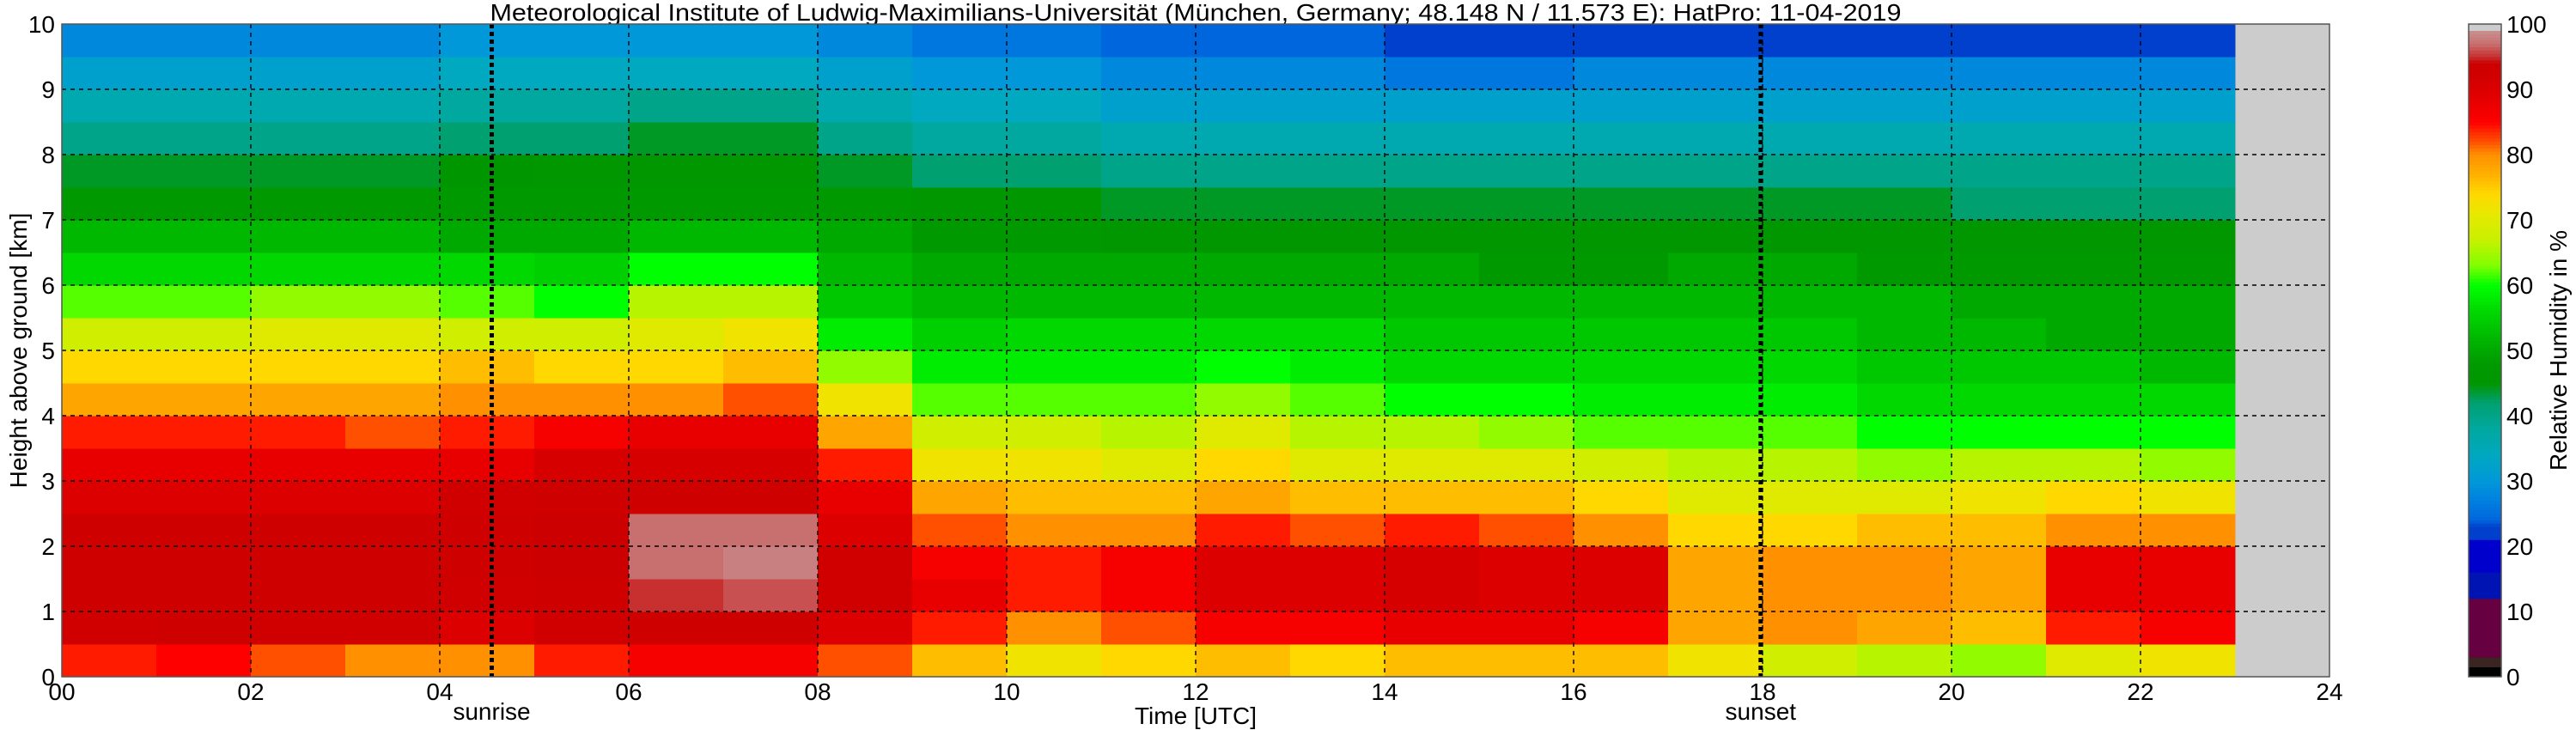 This screenshot has height=730, width=2576. Describe the element at coordinates (41, 350) in the screenshot. I see `y-axis-ticks: 012345678910` at that location.